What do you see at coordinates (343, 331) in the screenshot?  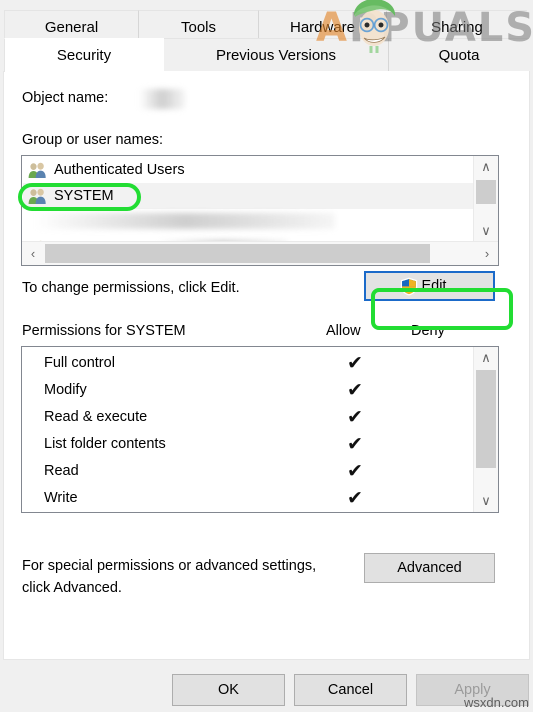 I see `column-header-allow: Allow` at bounding box center [343, 331].